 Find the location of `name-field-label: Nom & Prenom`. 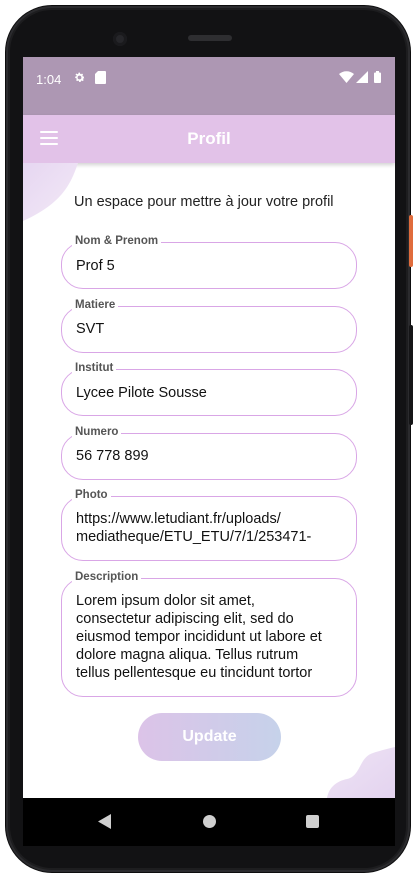

name-field-label: Nom & Prenom is located at coordinates (117, 241).